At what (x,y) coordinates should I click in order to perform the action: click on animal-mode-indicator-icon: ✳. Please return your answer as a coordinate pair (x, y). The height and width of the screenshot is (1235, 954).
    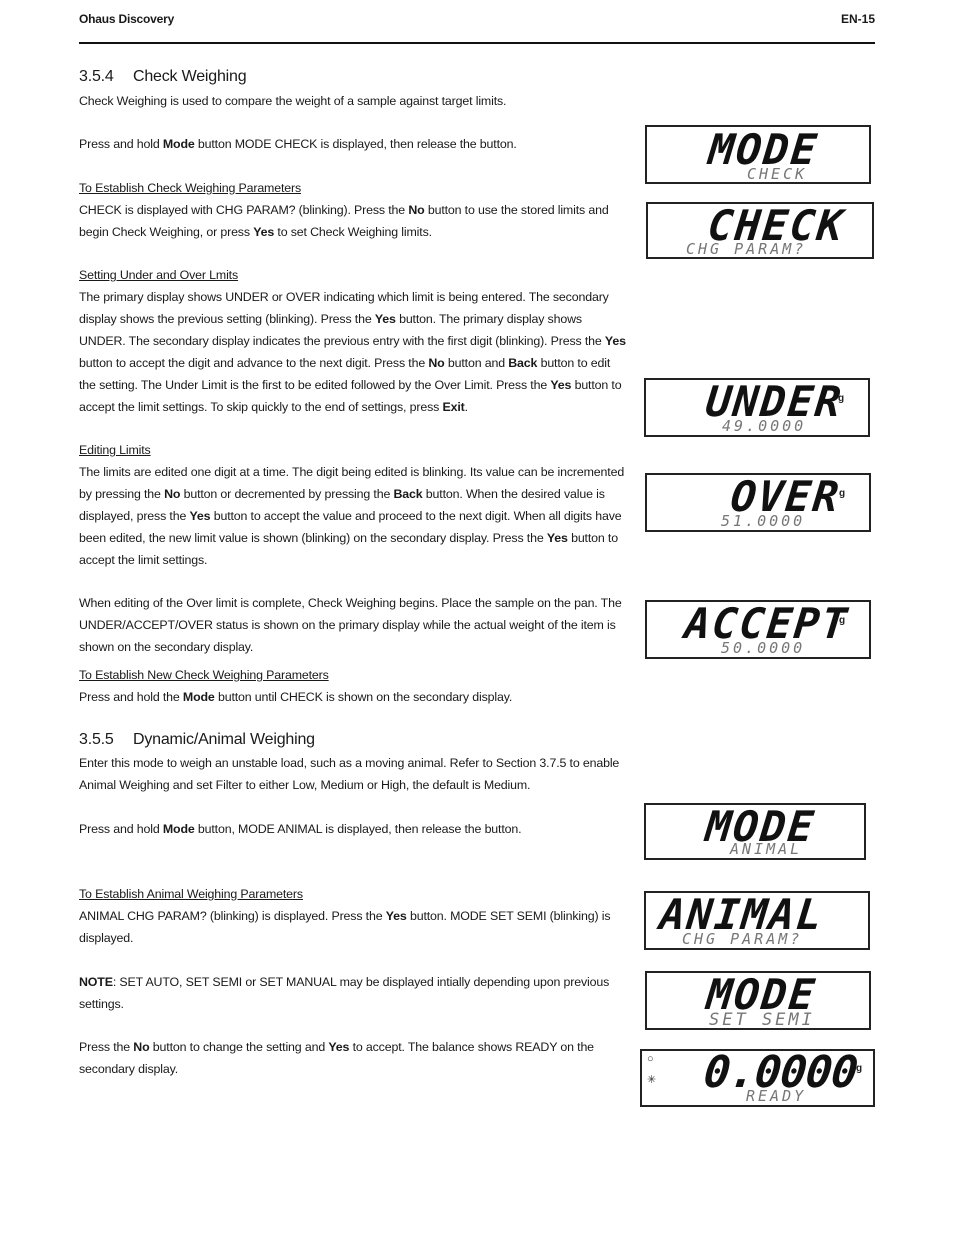
    Looking at the image, I should click on (652, 1080).